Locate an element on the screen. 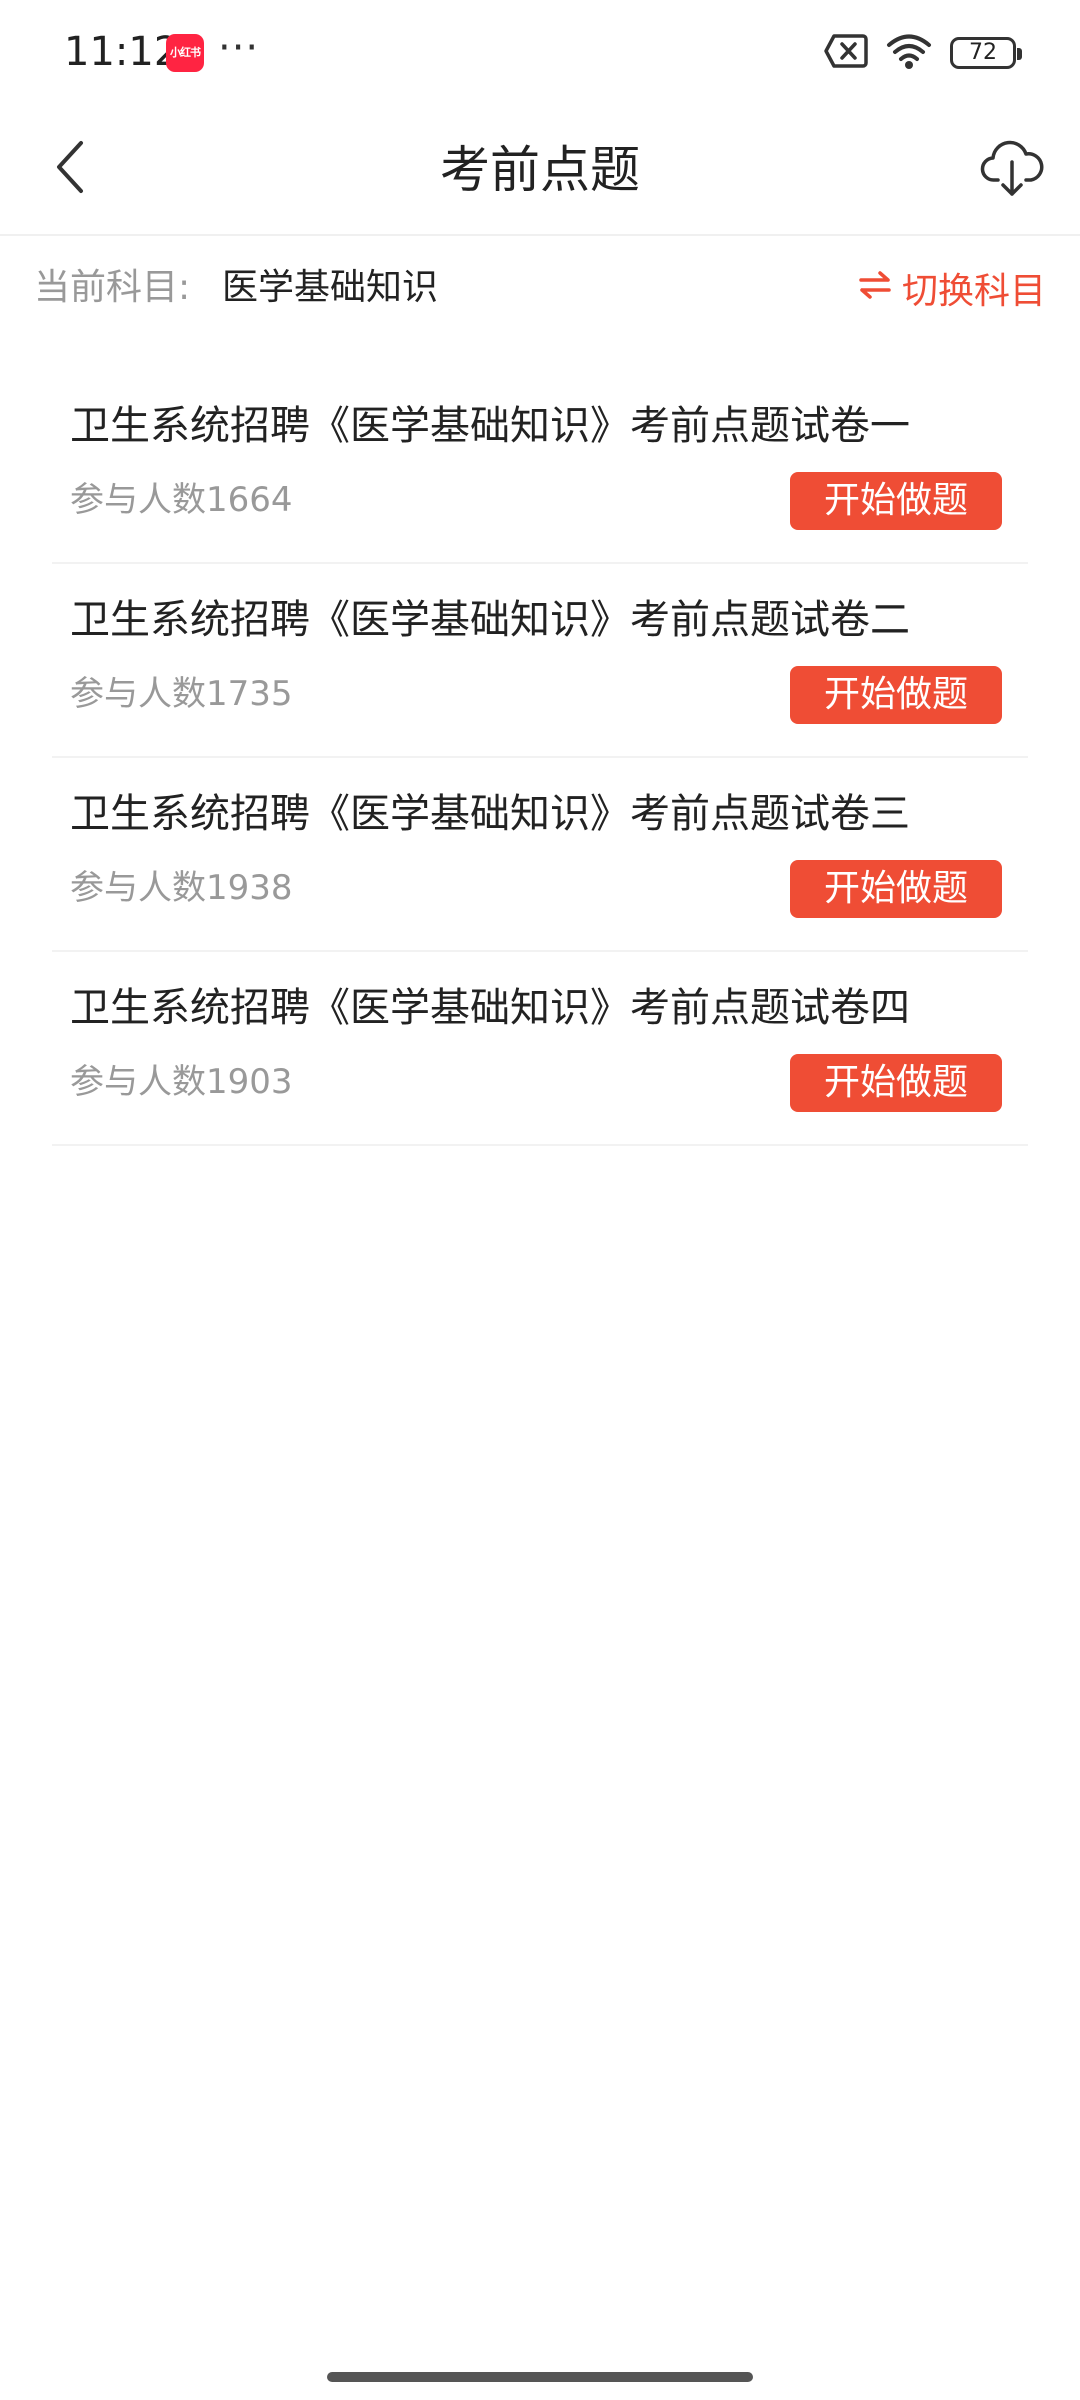 Image resolution: width=1080 pixels, height=2400 pixels. download-button is located at coordinates (1012, 170).